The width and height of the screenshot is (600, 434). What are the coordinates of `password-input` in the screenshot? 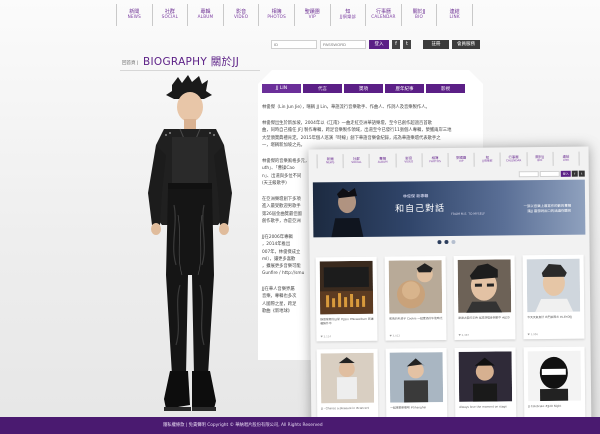 It's located at (343, 44).